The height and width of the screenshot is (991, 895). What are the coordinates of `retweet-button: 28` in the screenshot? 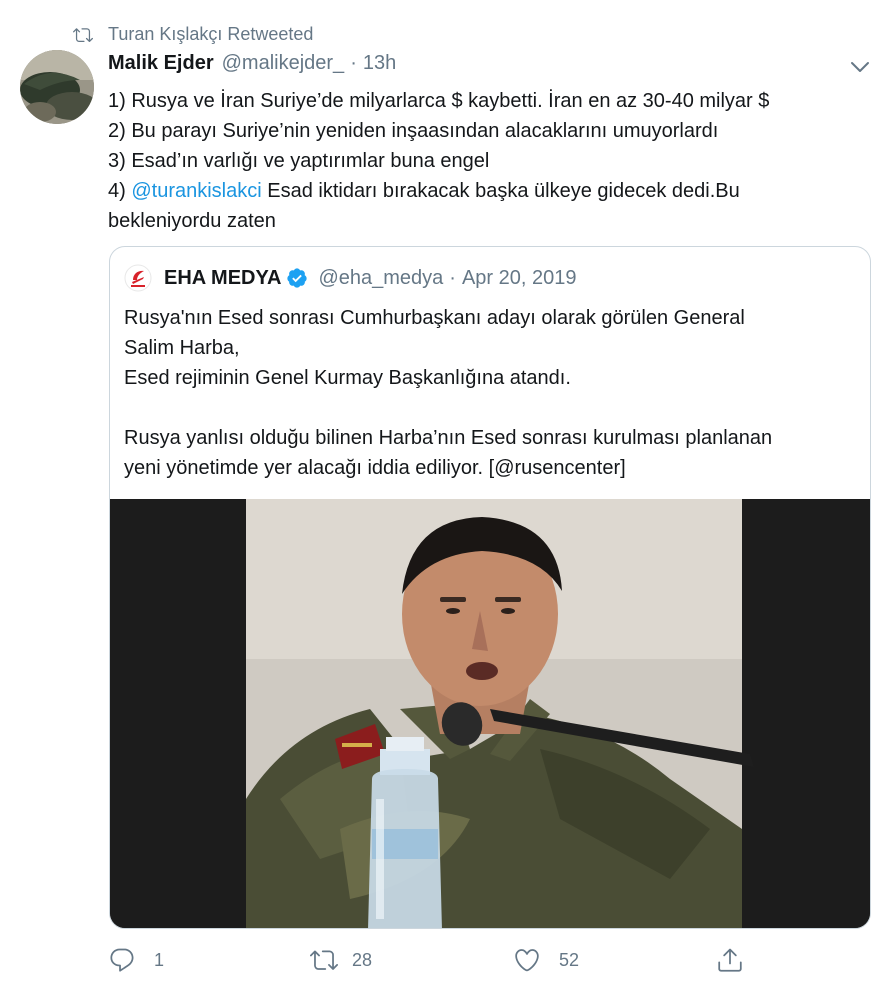 It's located at (341, 960).